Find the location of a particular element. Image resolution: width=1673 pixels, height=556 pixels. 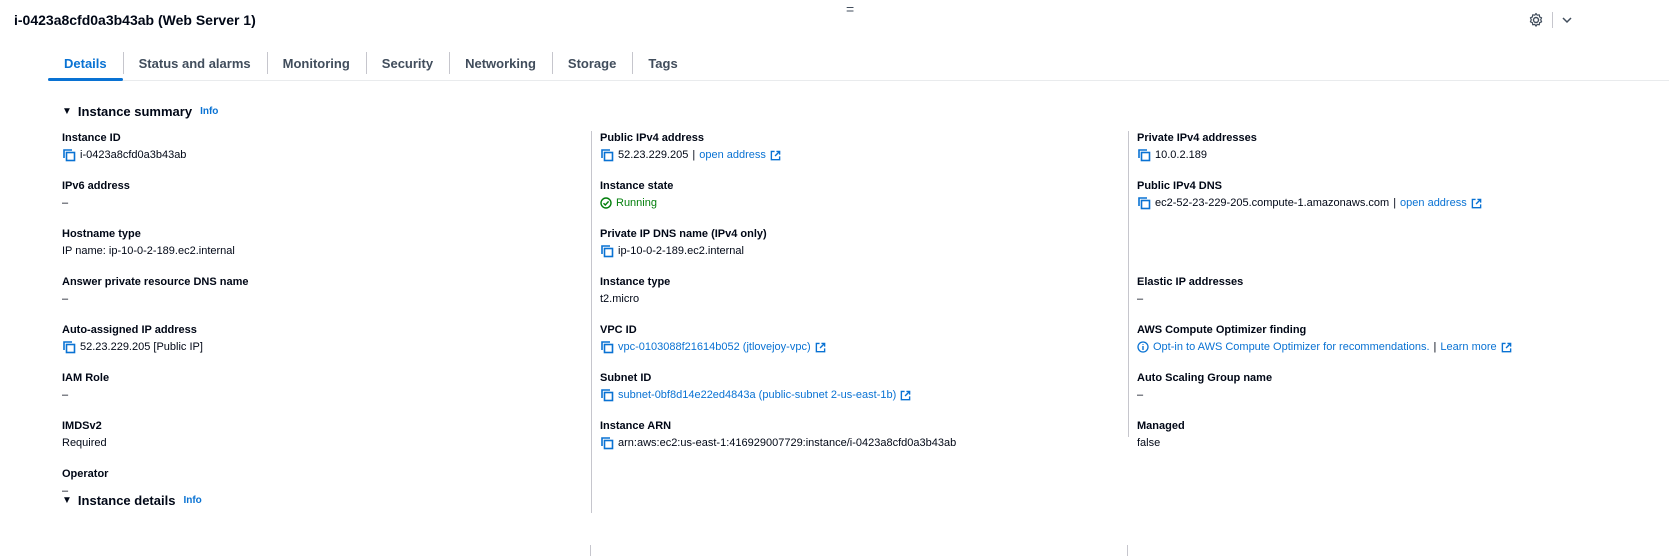

instance-summary-header: ▼ Instance summary Info is located at coordinates (140, 111).